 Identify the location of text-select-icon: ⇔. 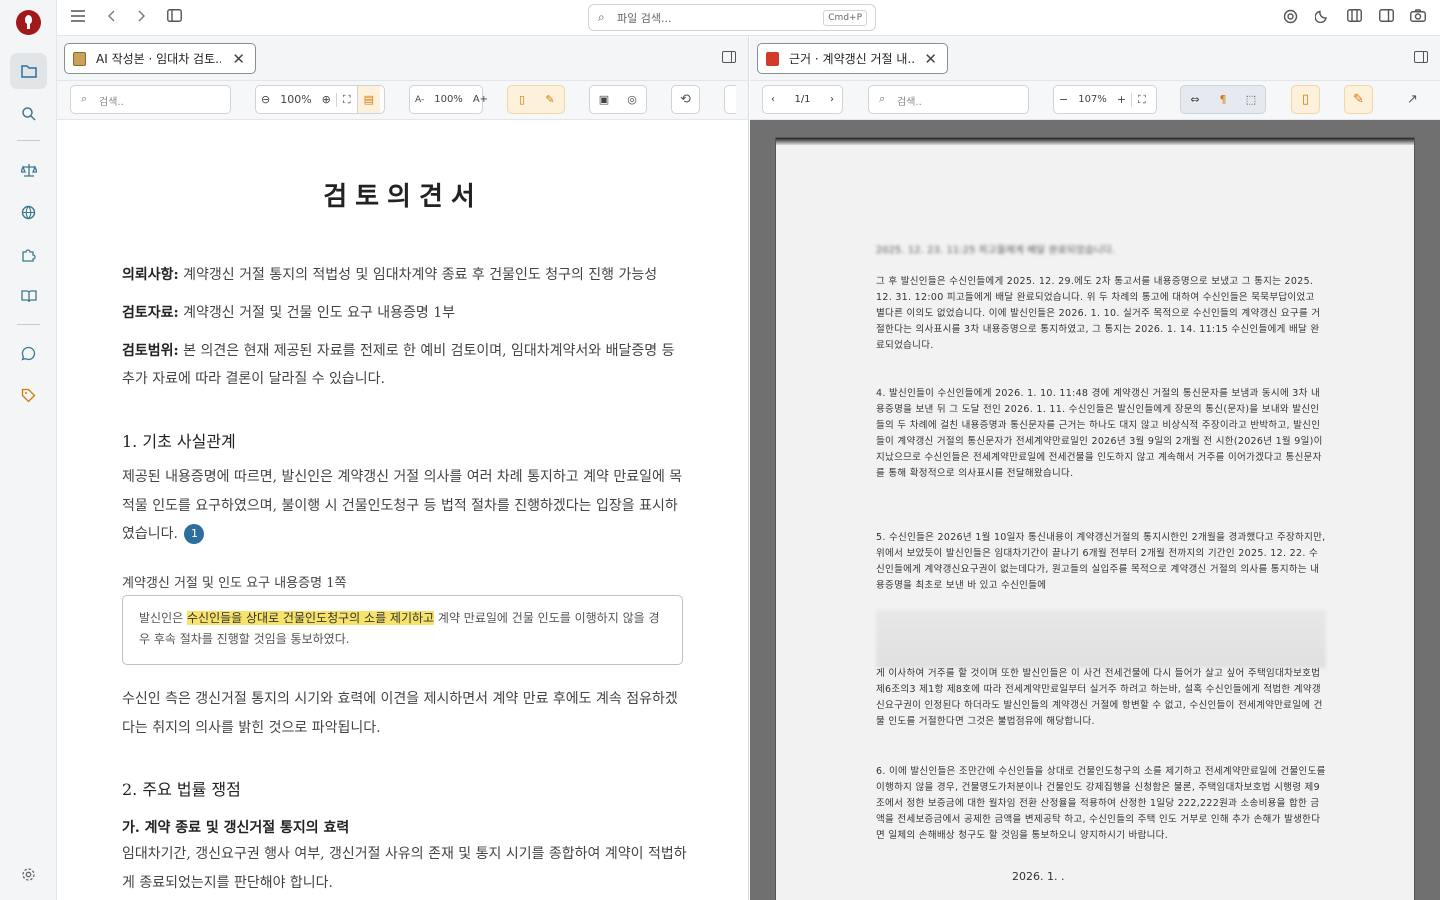
(1195, 99).